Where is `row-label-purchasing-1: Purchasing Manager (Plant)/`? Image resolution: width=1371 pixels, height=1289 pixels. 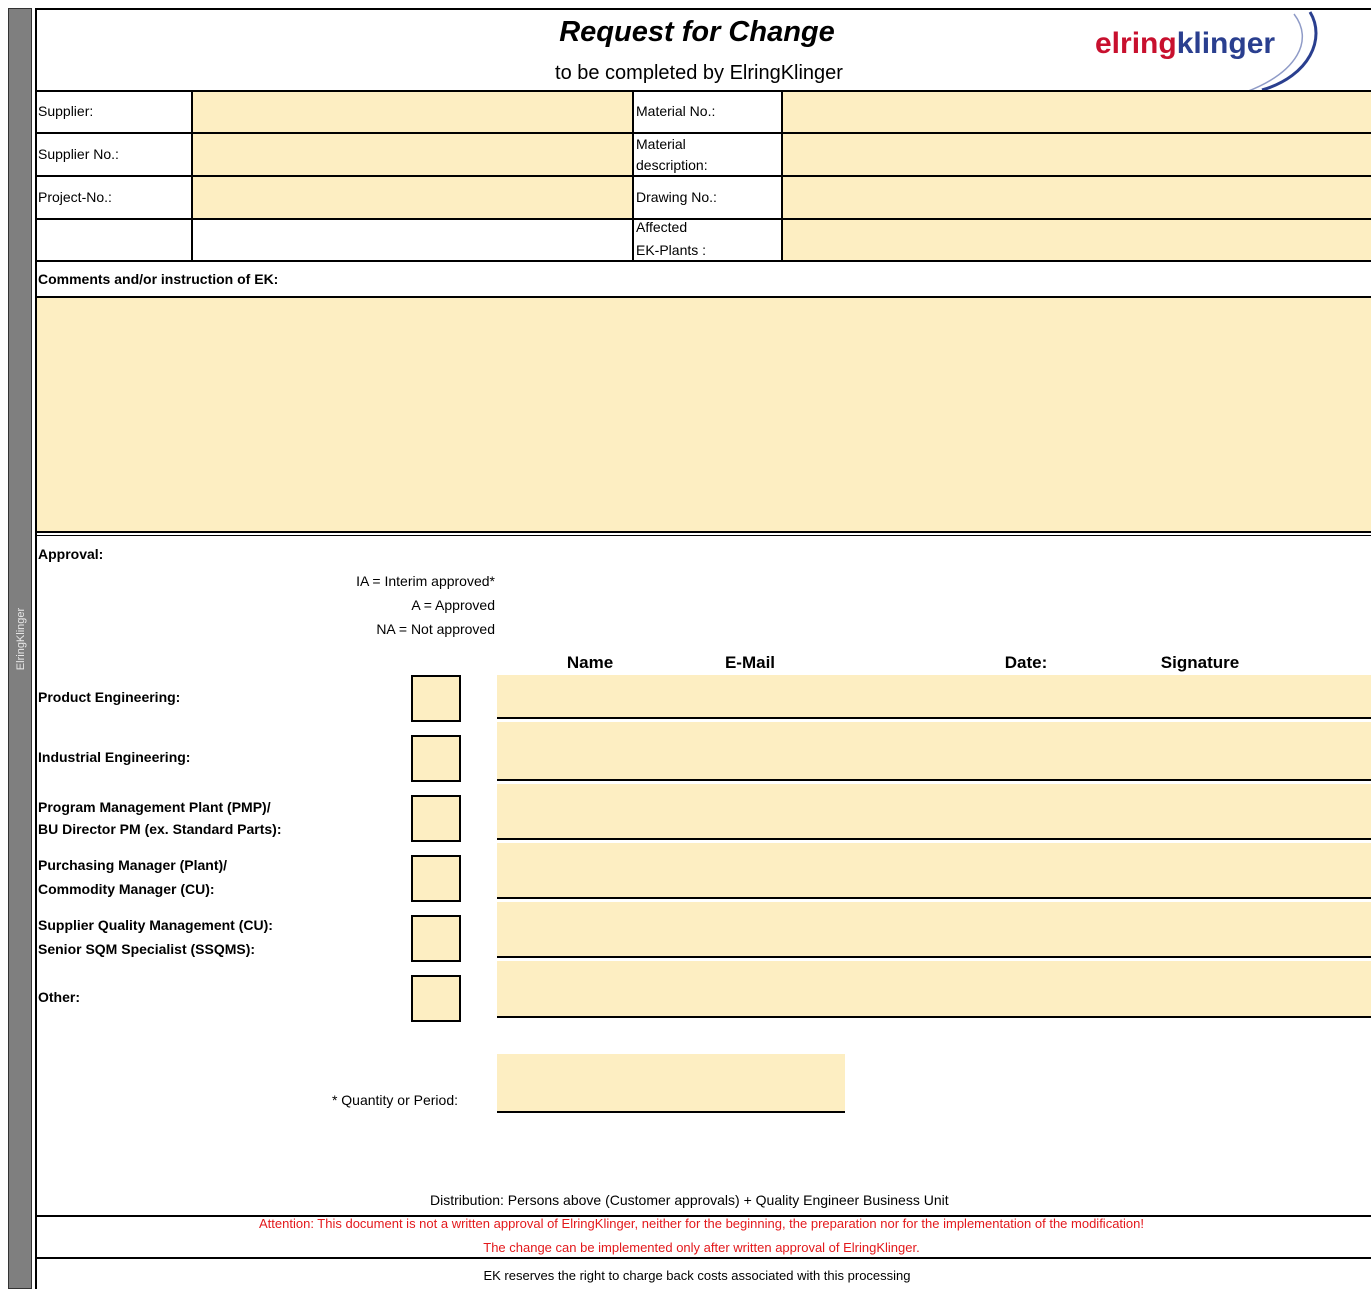 row-label-purchasing-1: Purchasing Manager (Plant)/ is located at coordinates (133, 865).